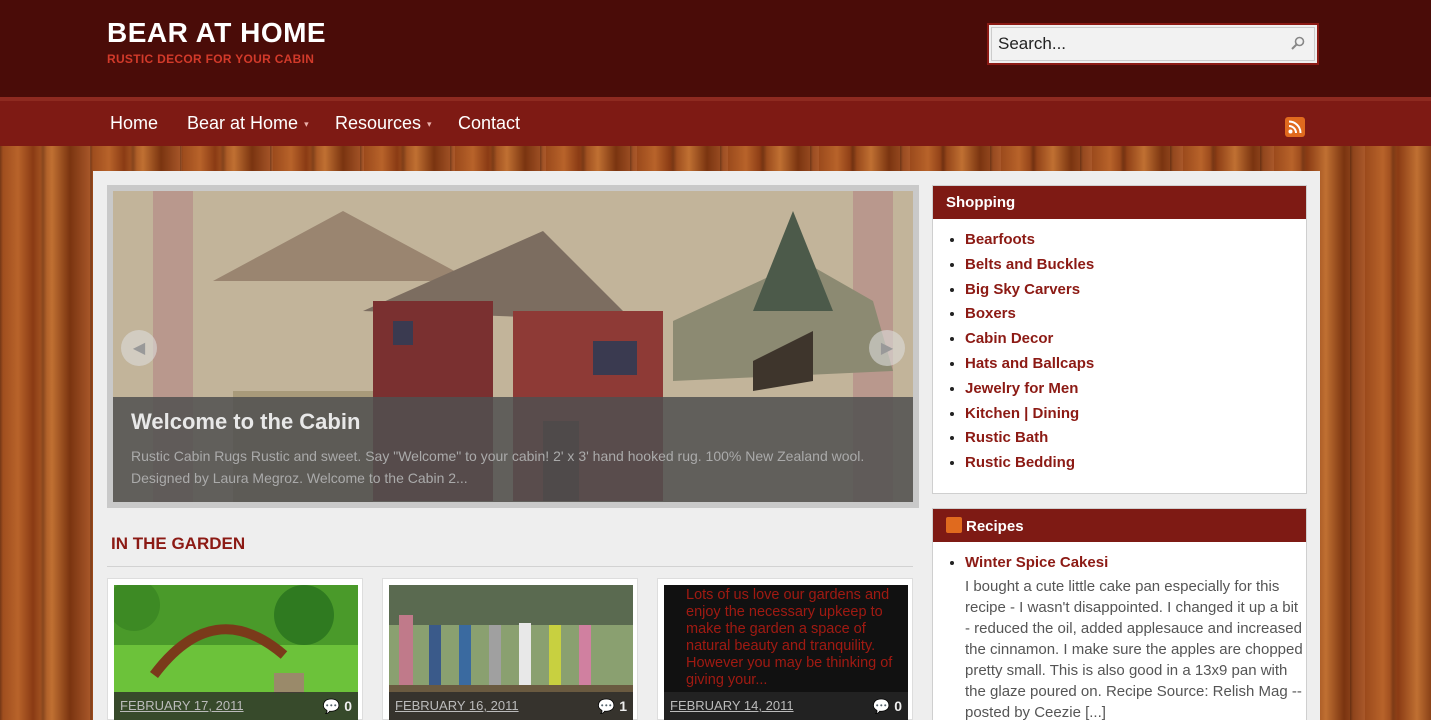  Describe the element at coordinates (1119, 202) in the screenshot. I see `widget-title: Shopping` at that location.